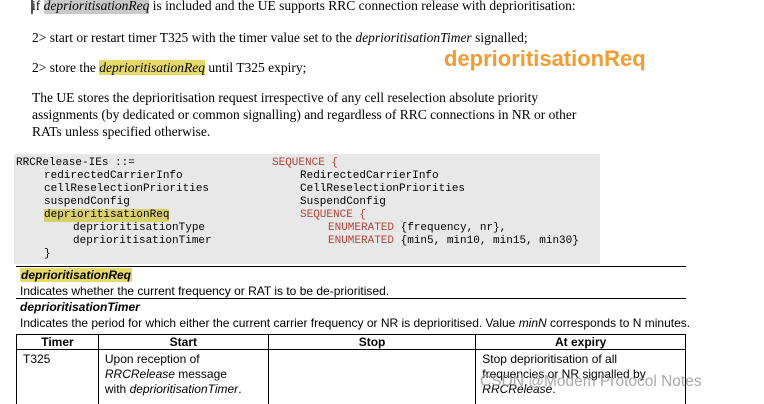 This screenshot has height=404, width=764. What do you see at coordinates (80, 307) in the screenshot?
I see `field-desc-title: deprioritisationTimer` at bounding box center [80, 307].